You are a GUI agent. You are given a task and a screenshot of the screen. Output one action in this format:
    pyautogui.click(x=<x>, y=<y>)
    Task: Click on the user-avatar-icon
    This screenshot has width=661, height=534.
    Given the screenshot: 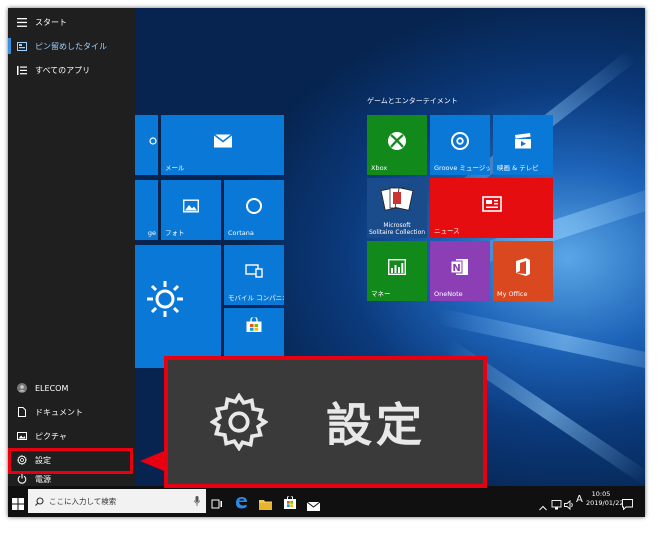 What is the action you would take?
    pyautogui.click(x=22, y=388)
    